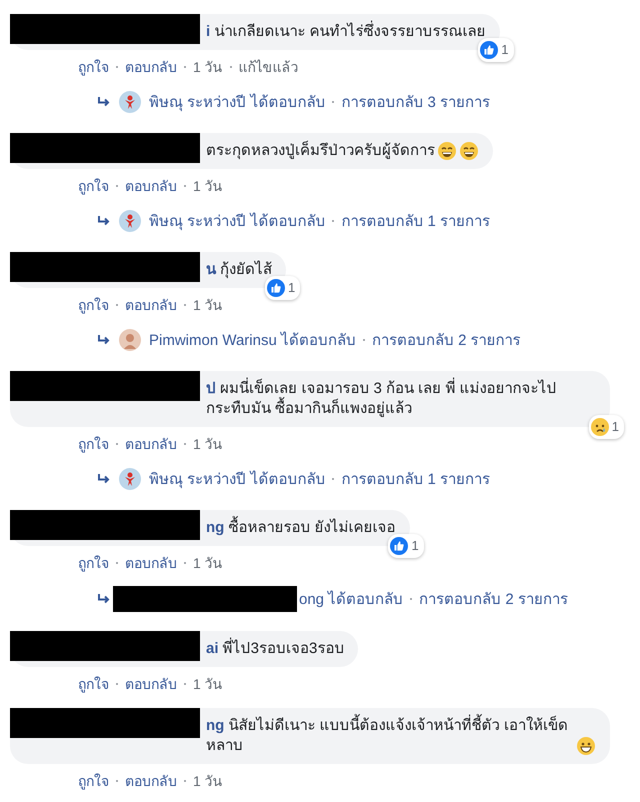  What do you see at coordinates (320, 151) in the screenshot?
I see `comment-text: ตระกุดหลวงปู่เค็มรึป่าวครับผู้จัดการ` at bounding box center [320, 151].